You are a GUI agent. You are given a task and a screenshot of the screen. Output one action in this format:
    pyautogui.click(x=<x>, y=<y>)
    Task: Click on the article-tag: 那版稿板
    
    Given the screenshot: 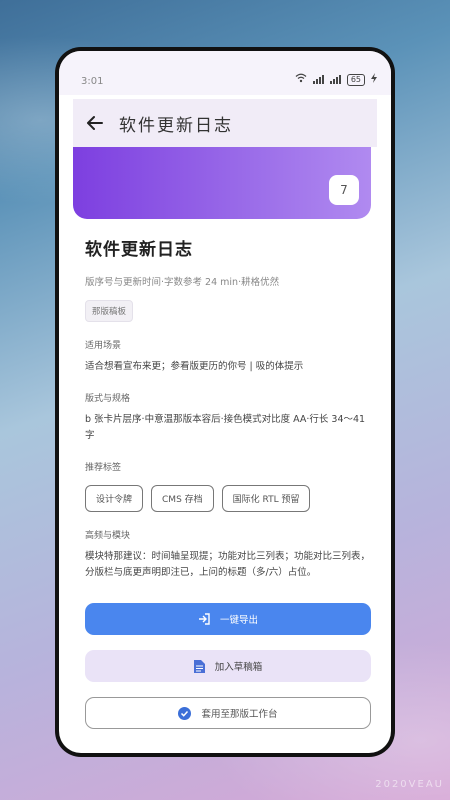 What is the action you would take?
    pyautogui.click(x=109, y=311)
    